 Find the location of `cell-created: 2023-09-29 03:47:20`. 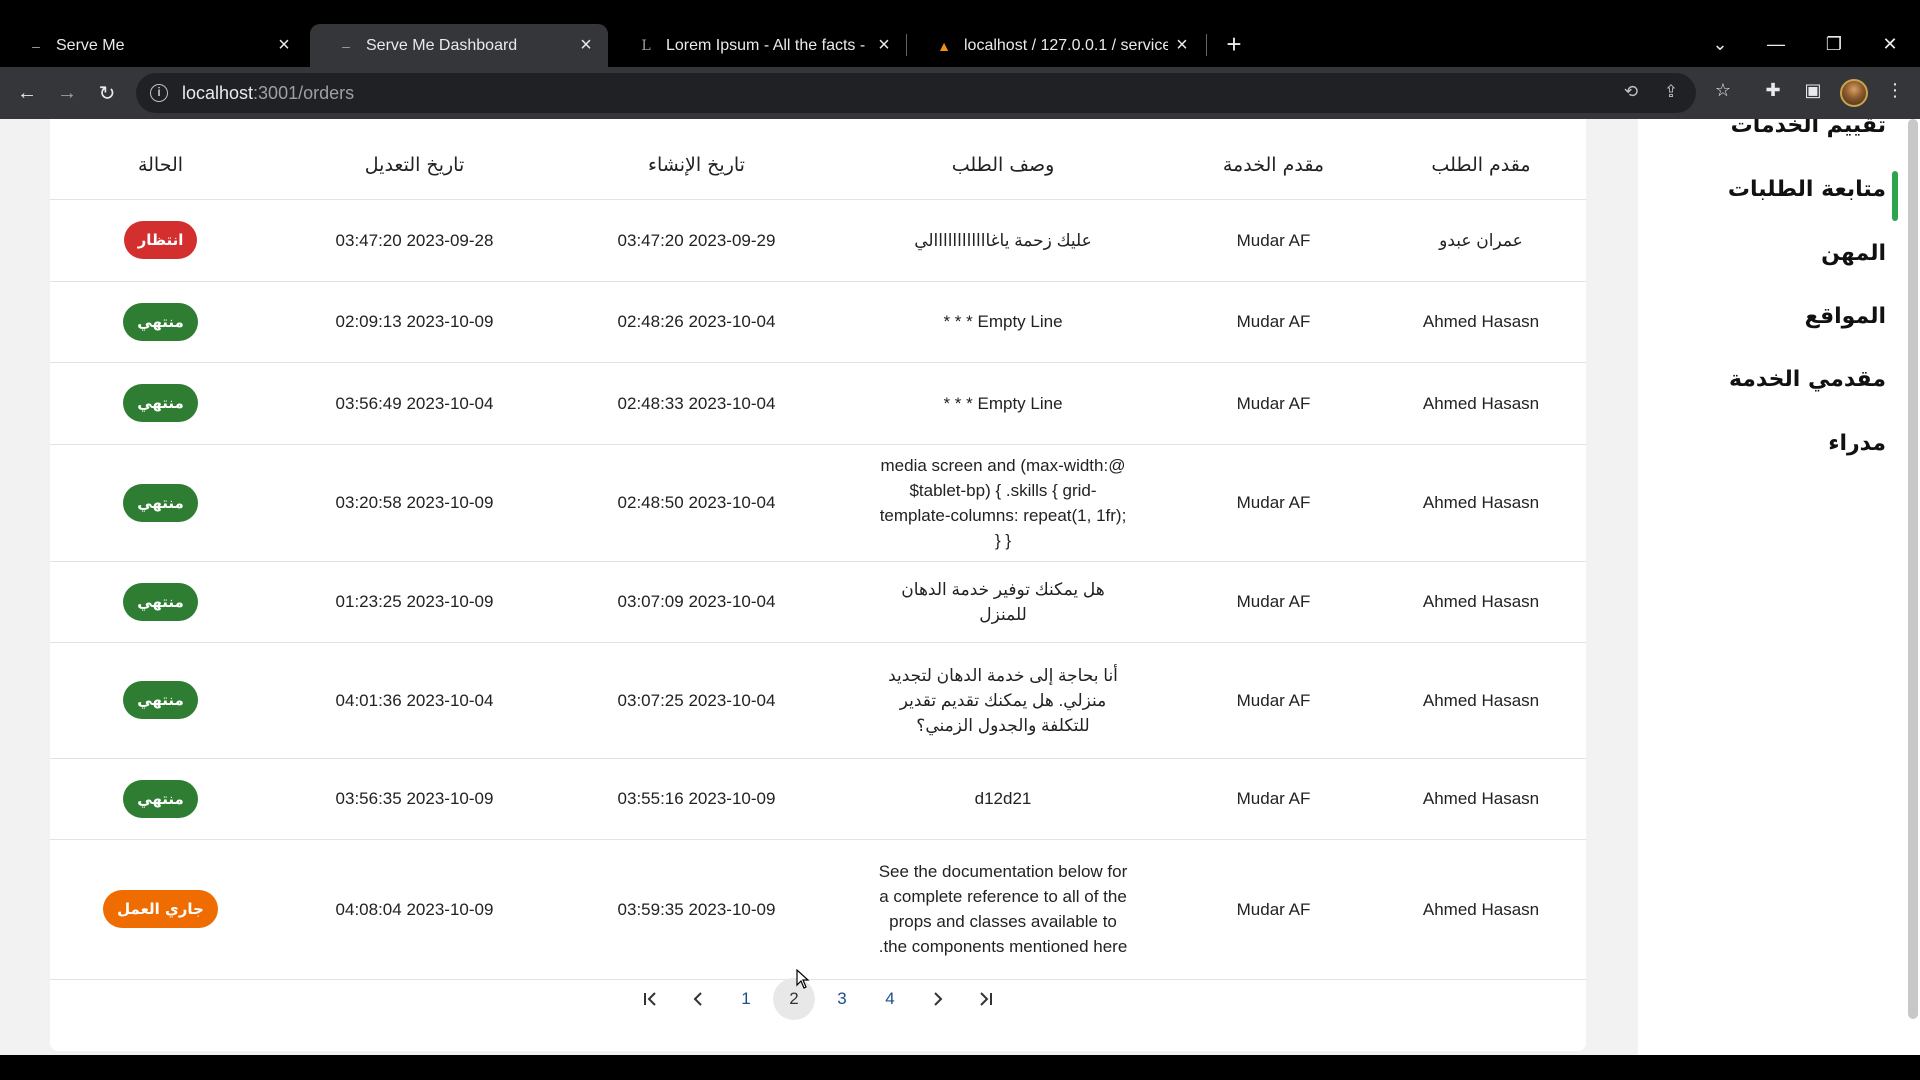

cell-created: 2023-09-29 03:47:20 is located at coordinates (696, 240).